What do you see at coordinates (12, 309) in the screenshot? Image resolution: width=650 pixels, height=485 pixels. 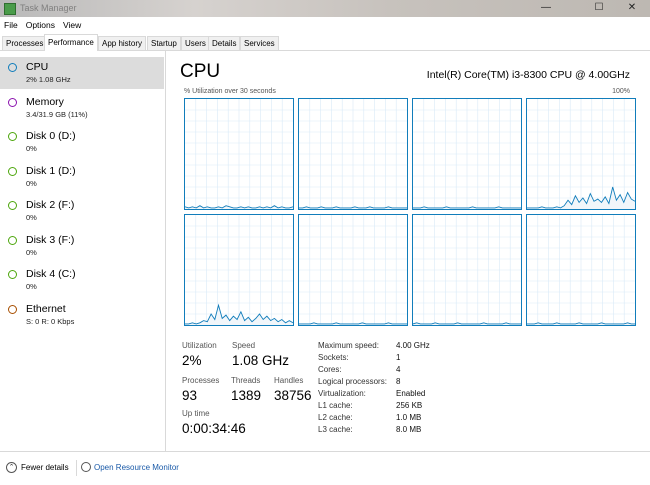 I see `ethernet-circle-icon` at bounding box center [12, 309].